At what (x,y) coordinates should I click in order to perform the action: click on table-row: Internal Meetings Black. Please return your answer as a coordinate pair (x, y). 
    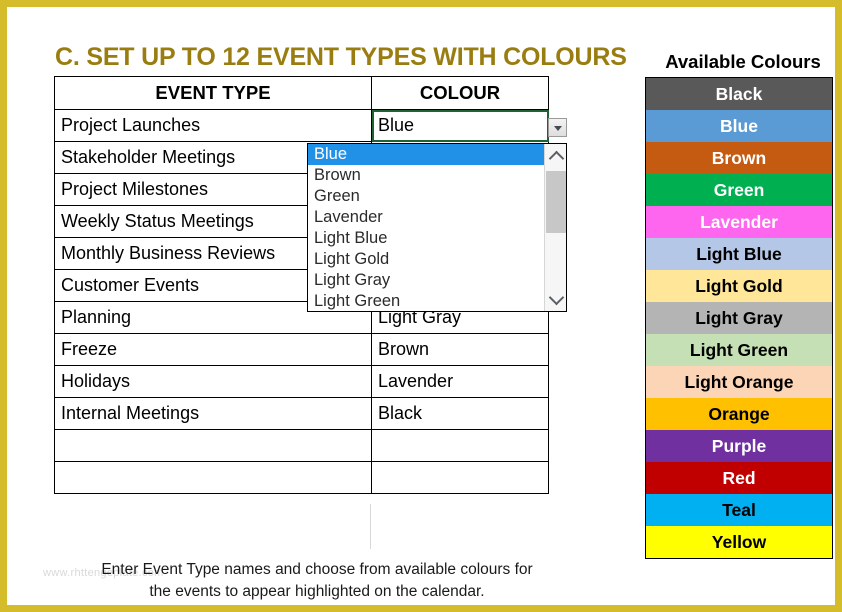
    Looking at the image, I should click on (301, 413).